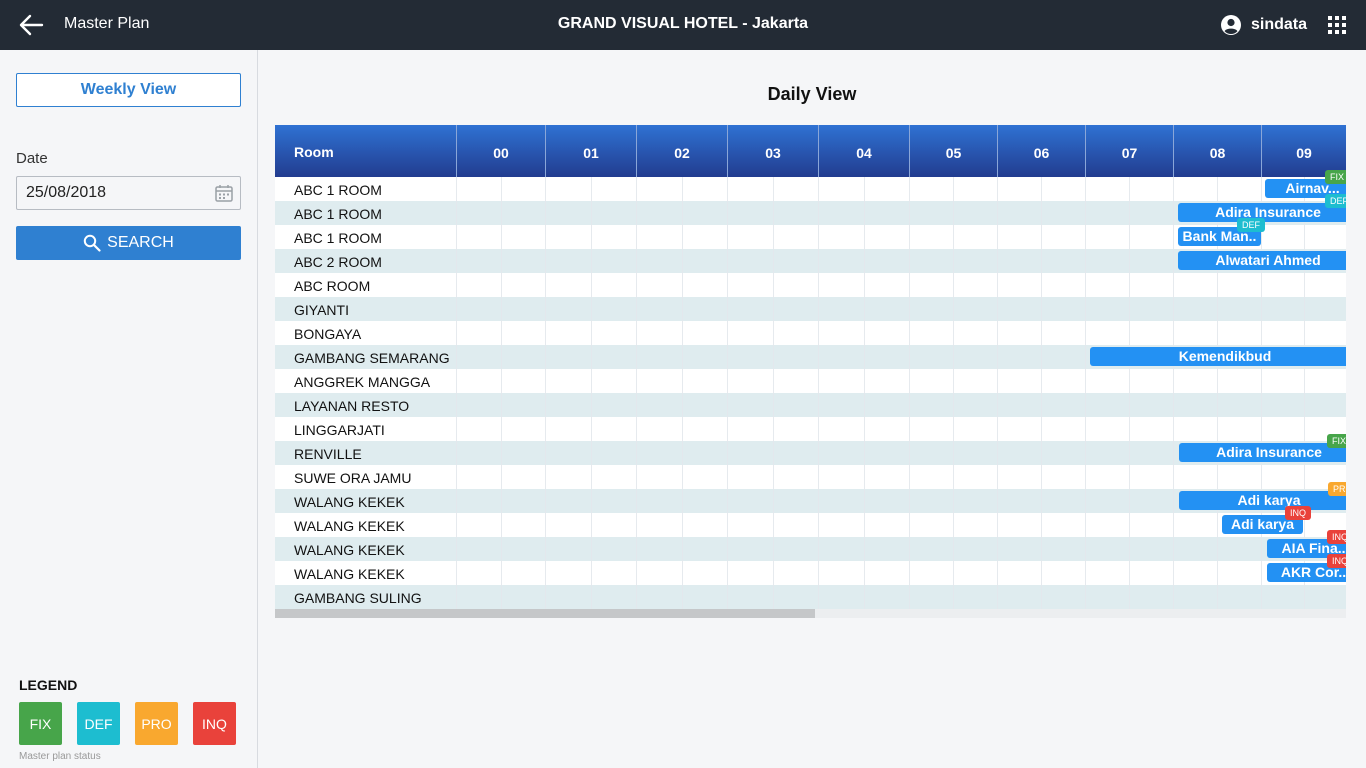  What do you see at coordinates (60, 756) in the screenshot?
I see `legend-note: Master plan status` at bounding box center [60, 756].